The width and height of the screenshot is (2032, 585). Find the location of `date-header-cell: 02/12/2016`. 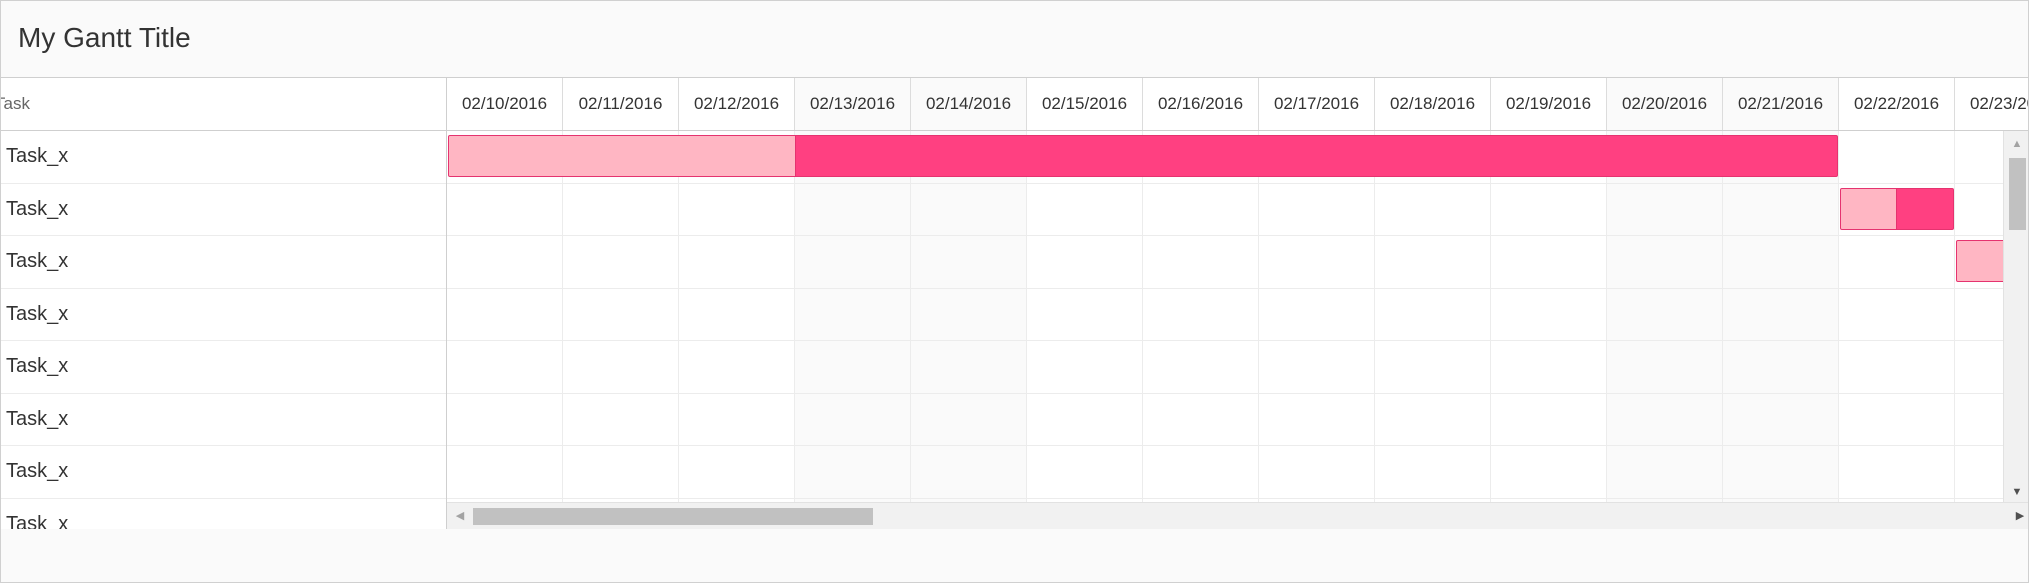

date-header-cell: 02/12/2016 is located at coordinates (737, 104).